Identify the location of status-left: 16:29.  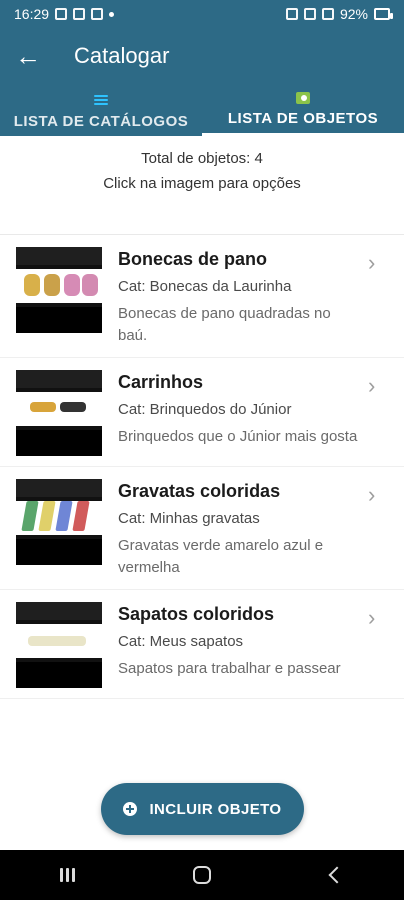
(64, 14).